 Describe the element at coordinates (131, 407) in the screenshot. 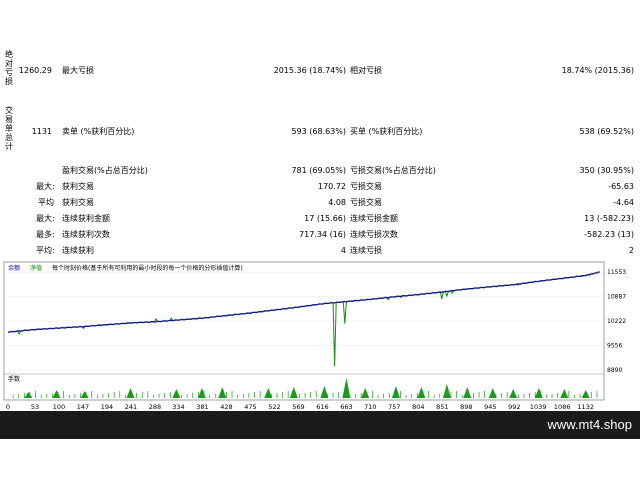

I see `x-tick-label: 241` at that location.